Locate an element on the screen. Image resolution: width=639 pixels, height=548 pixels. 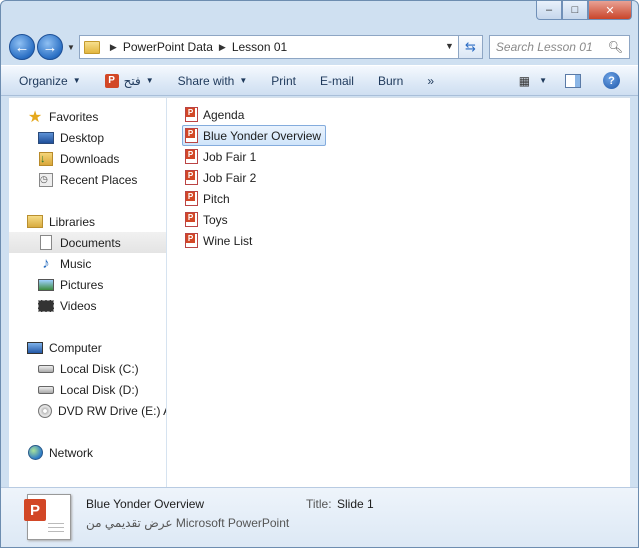
nav-item-videos: Videos is located at coordinates (87, 305).